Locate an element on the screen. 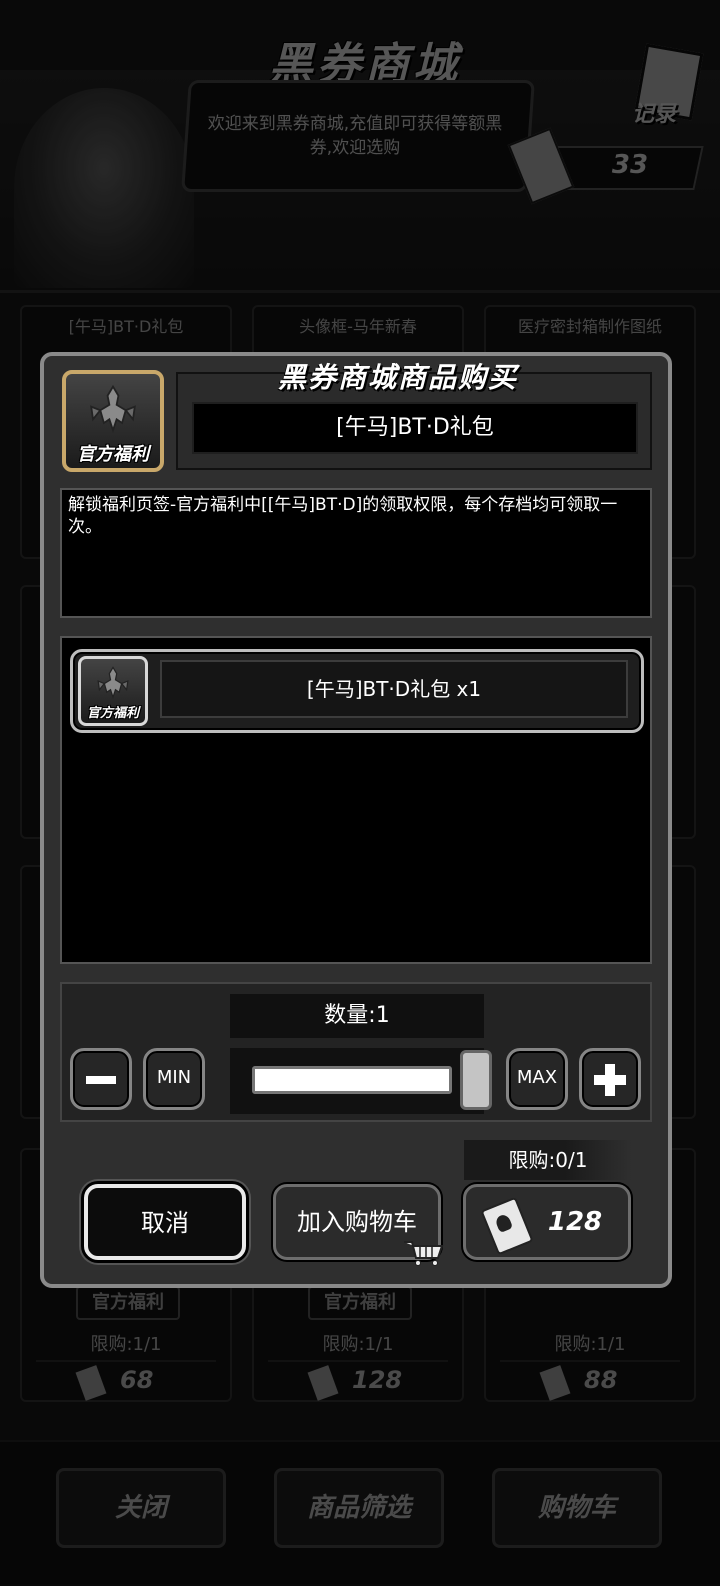 Image resolution: width=720 pixels, height=1586 pixels. buy-price: 128 is located at coordinates (575, 1222).